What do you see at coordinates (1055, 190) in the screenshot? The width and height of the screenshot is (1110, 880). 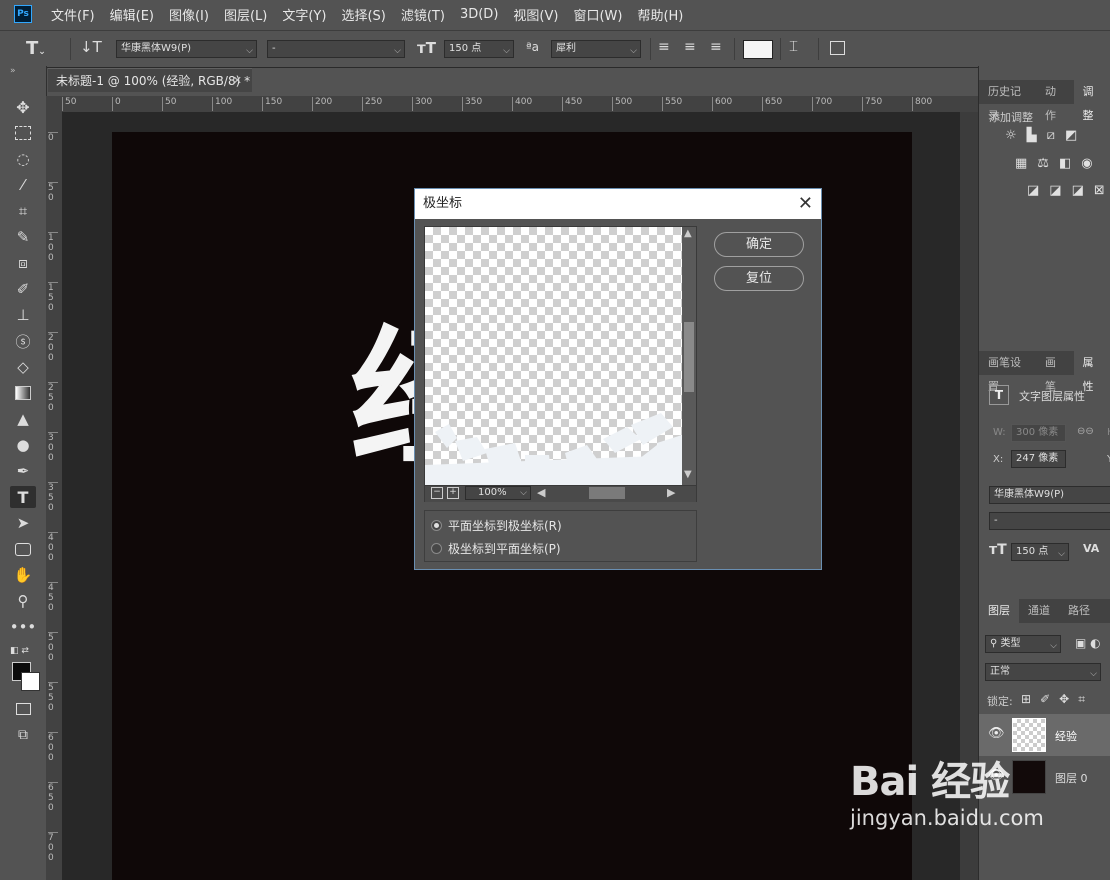 I see `posterize-icon: ◪` at bounding box center [1055, 190].